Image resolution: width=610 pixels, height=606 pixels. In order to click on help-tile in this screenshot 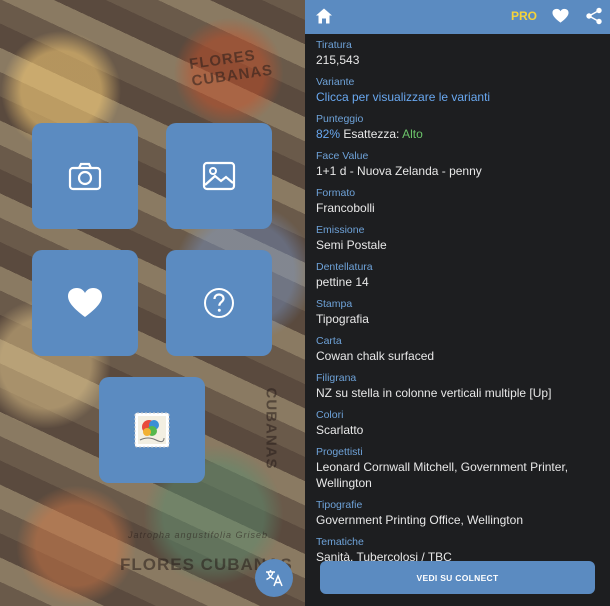, I will do `click(219, 303)`.